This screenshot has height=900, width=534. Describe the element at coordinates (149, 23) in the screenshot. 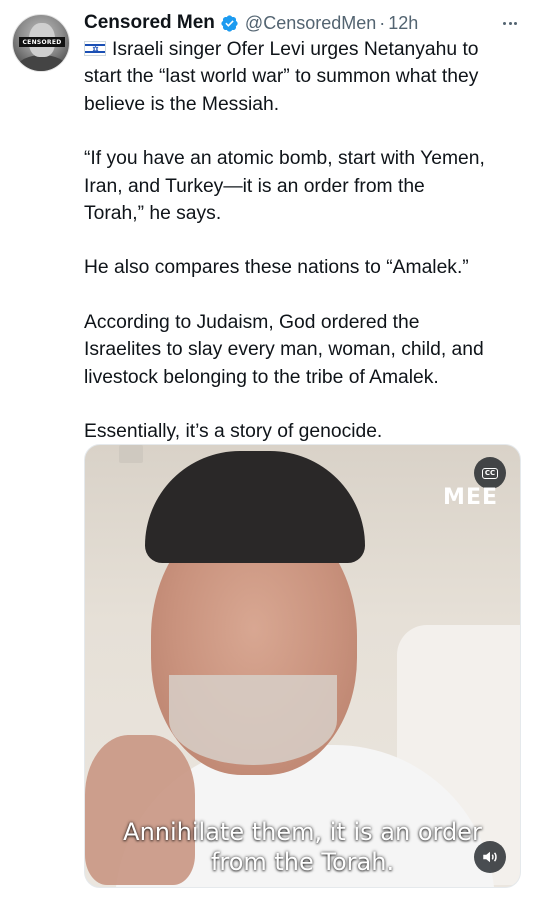

I see `author-name: Censored Men` at that location.